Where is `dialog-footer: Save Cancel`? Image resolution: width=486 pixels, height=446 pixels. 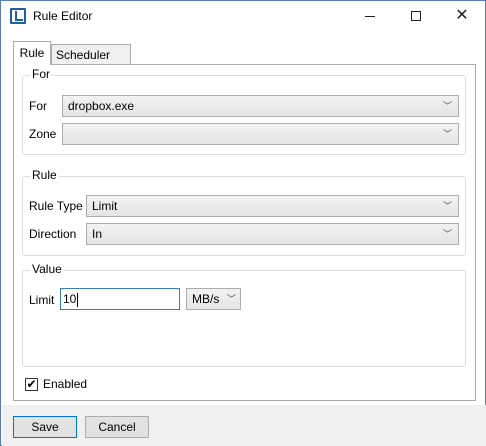 dialog-footer: Save Cancel is located at coordinates (244, 425).